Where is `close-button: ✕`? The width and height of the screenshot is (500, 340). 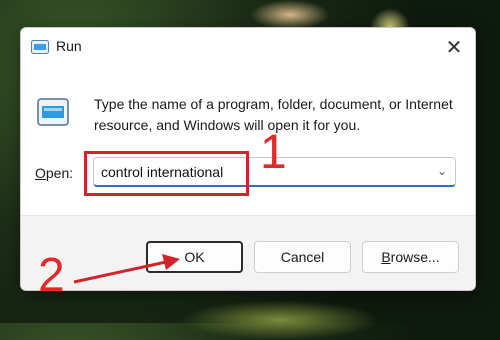
close-button: ✕ is located at coordinates (454, 47).